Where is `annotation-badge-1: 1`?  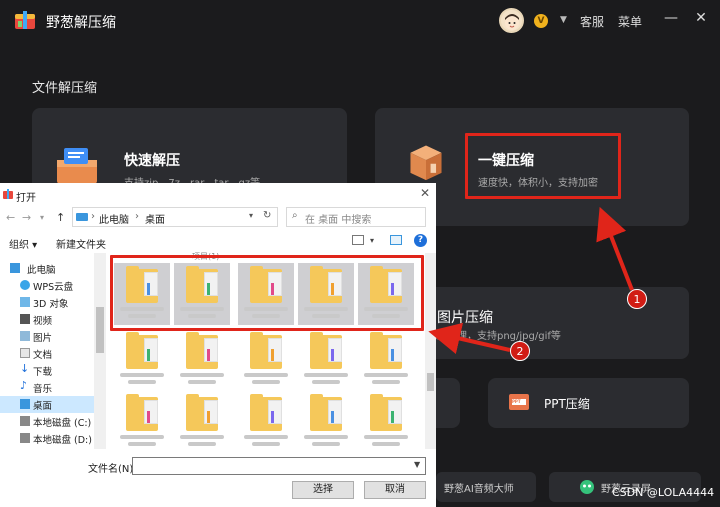
annotation-badge-1: 1 is located at coordinates (637, 299).